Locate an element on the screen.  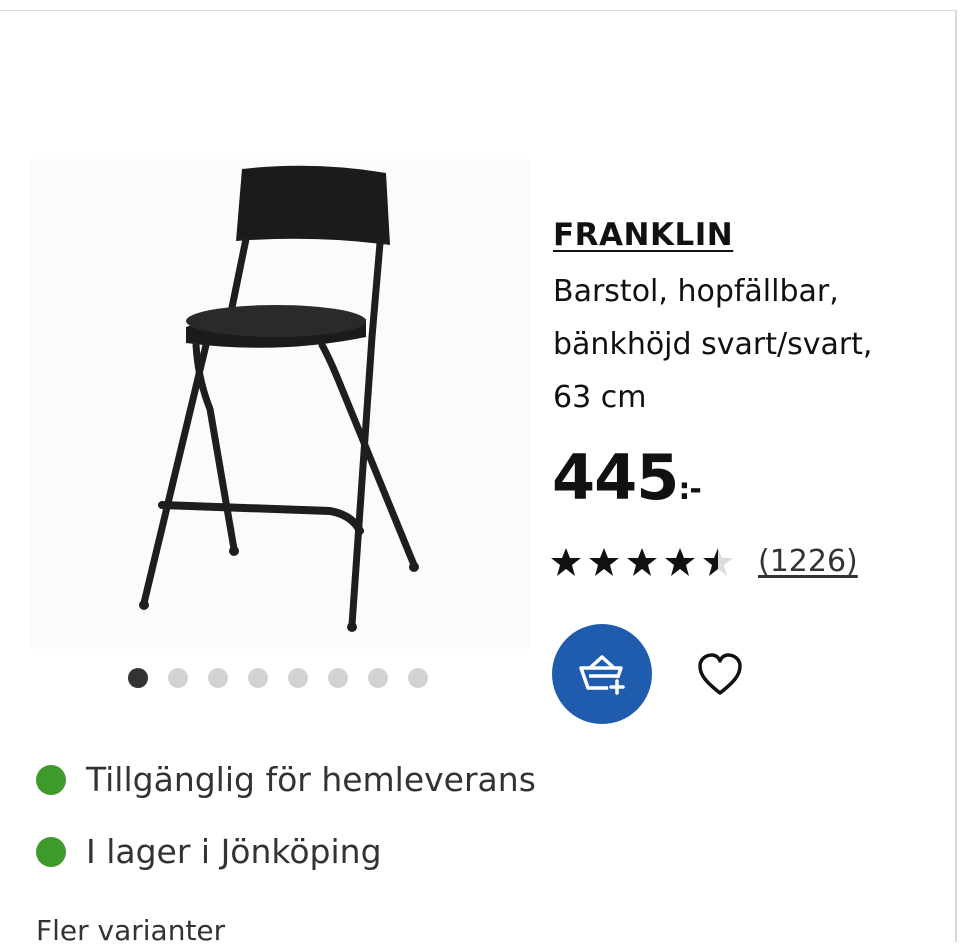
availability-label: I lager i Jönköping is located at coordinates (234, 851).